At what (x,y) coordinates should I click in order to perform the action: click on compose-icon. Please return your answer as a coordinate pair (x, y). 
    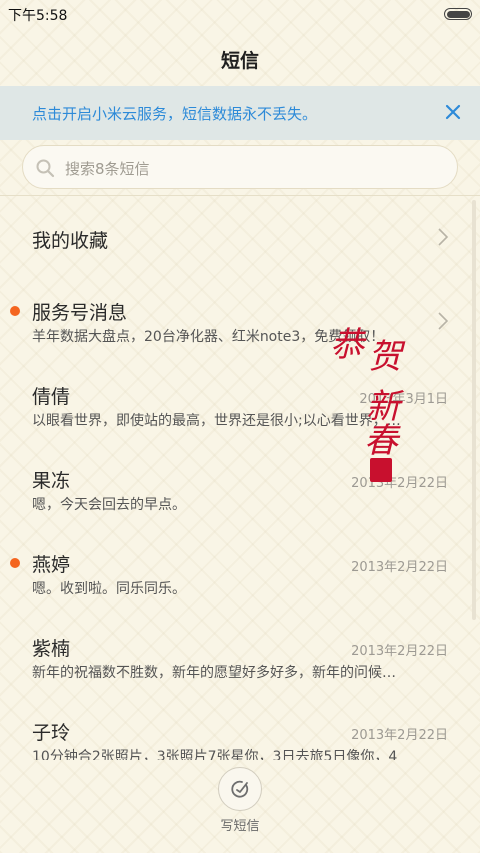
    Looking at the image, I should click on (240, 789).